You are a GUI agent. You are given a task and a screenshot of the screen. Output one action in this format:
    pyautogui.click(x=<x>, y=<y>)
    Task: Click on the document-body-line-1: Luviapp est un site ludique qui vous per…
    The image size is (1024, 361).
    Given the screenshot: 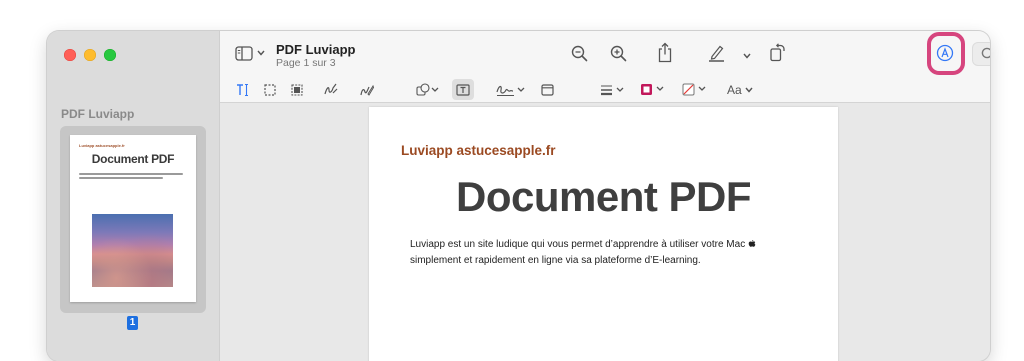 What is the action you would take?
    pyautogui.click(x=579, y=244)
    